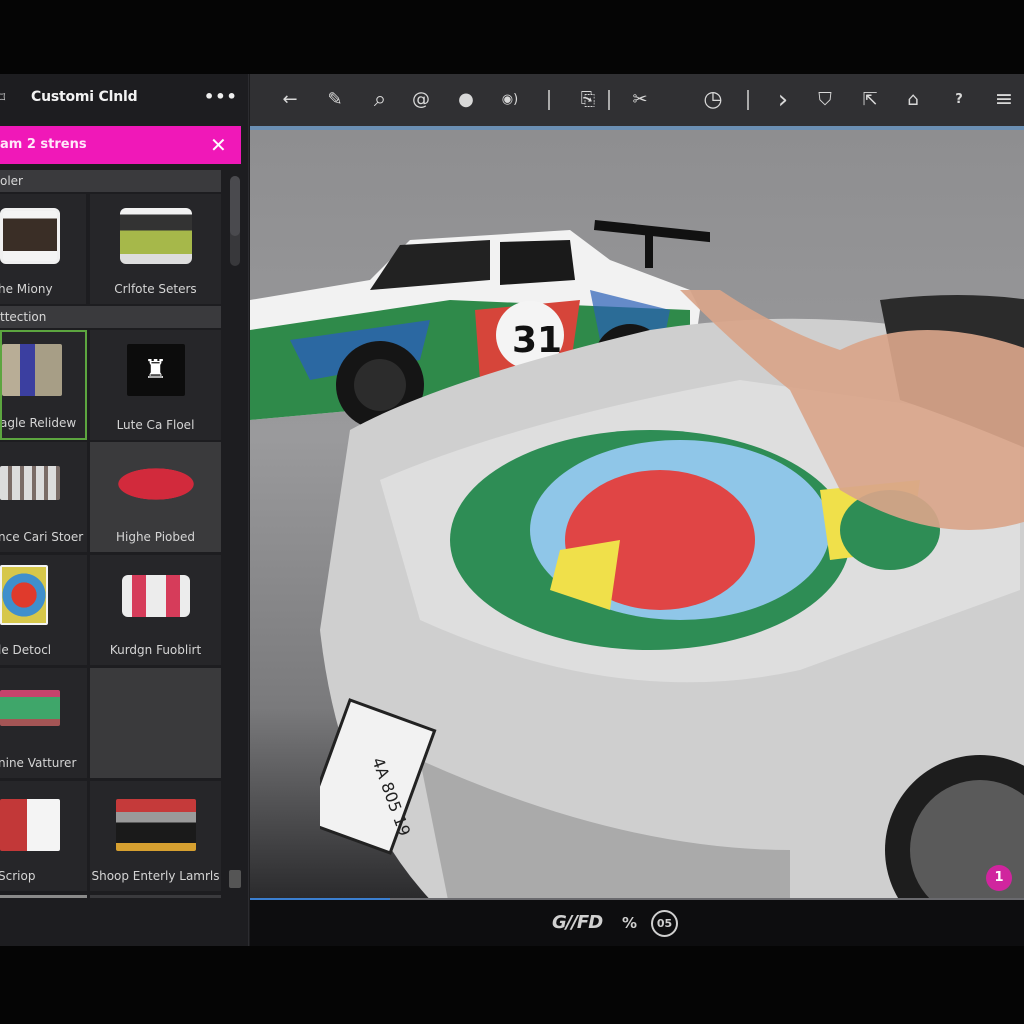 The image size is (1024, 1024). What do you see at coordinates (155, 370) in the screenshot?
I see `thumbnail-robot-icon: ♜` at bounding box center [155, 370].